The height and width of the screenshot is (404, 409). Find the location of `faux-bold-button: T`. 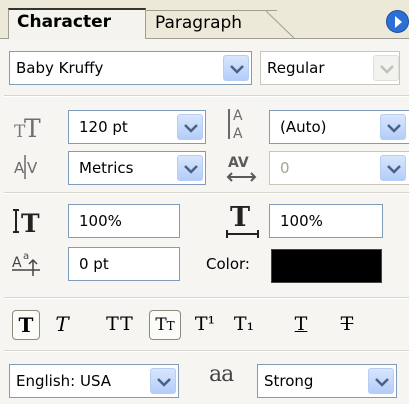

faux-bold-button: T is located at coordinates (26, 325).